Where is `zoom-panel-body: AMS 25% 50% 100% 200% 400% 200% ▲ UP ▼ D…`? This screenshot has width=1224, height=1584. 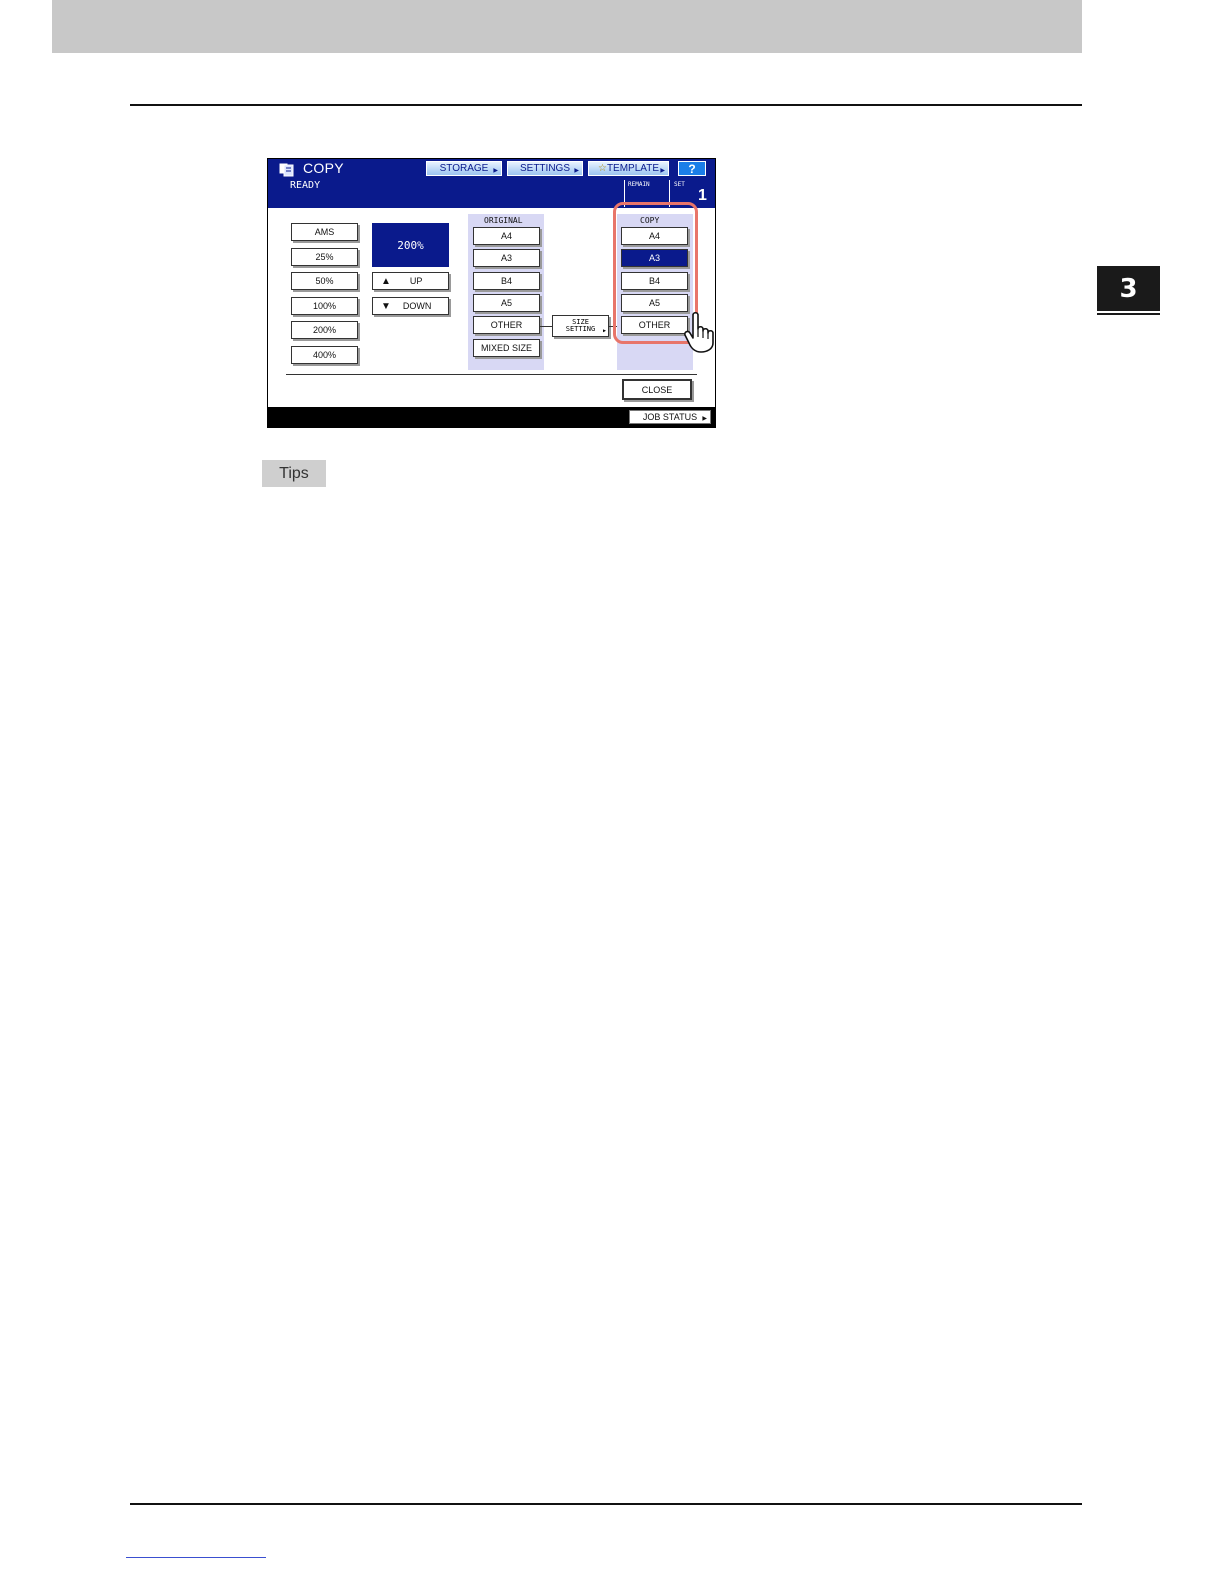 zoom-panel-body: AMS 25% 50% 100% 200% 400% 200% ▲ UP ▼ D… is located at coordinates (491, 304).